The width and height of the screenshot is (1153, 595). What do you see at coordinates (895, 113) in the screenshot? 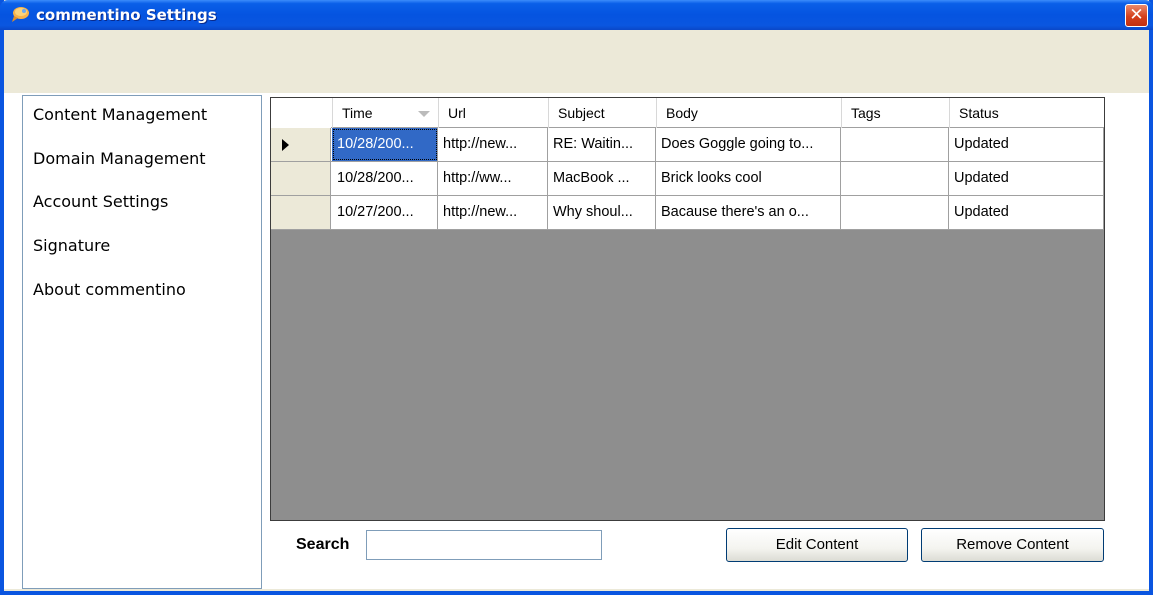
I see `column-header-tags: Tags` at bounding box center [895, 113].